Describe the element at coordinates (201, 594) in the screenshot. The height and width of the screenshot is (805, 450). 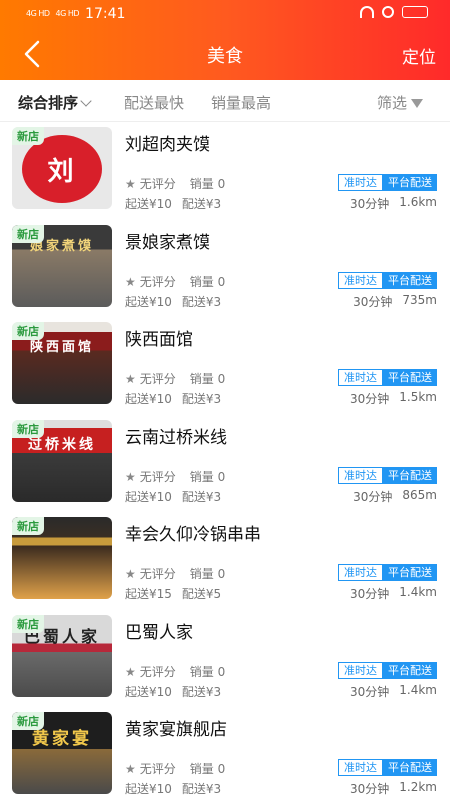
I see `delivery-fee: 配送¥5` at that location.